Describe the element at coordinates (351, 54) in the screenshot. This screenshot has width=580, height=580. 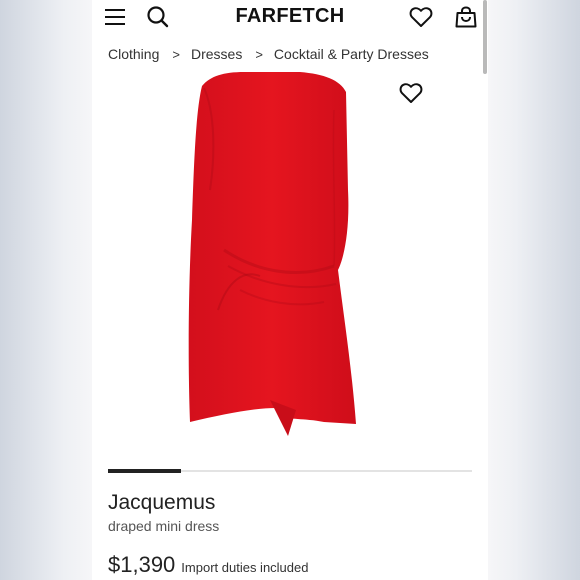
I see `breadcrumb-cocktail-party-dresses: Cocktail & Party Dresses` at that location.